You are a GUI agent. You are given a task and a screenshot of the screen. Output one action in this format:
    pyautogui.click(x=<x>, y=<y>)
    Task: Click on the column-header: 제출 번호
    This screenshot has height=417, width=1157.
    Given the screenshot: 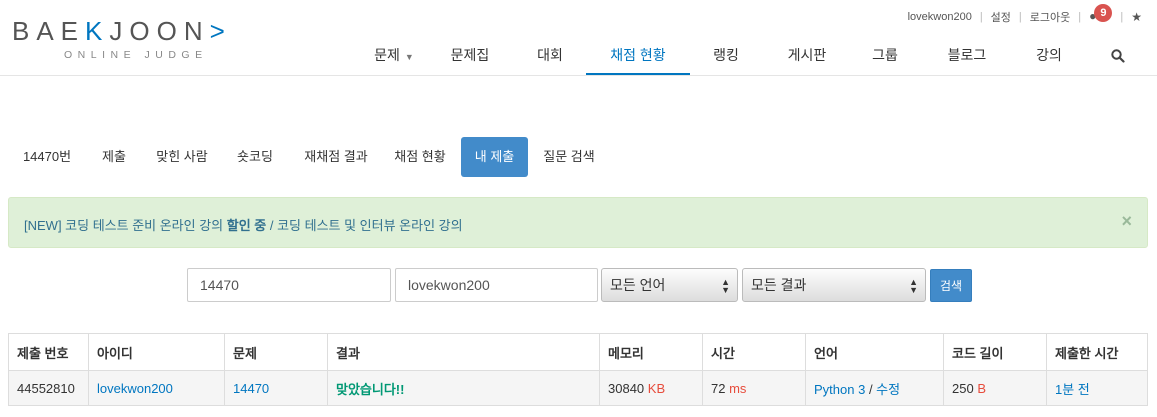 What is the action you would take?
    pyautogui.click(x=48, y=352)
    